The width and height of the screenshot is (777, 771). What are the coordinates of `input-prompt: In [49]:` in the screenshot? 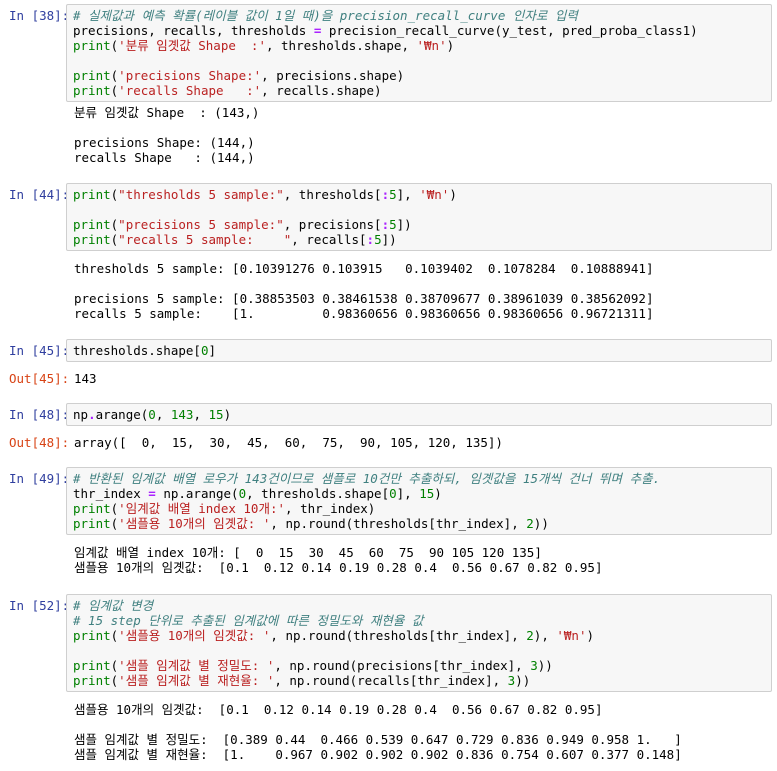 It's located at (39, 478).